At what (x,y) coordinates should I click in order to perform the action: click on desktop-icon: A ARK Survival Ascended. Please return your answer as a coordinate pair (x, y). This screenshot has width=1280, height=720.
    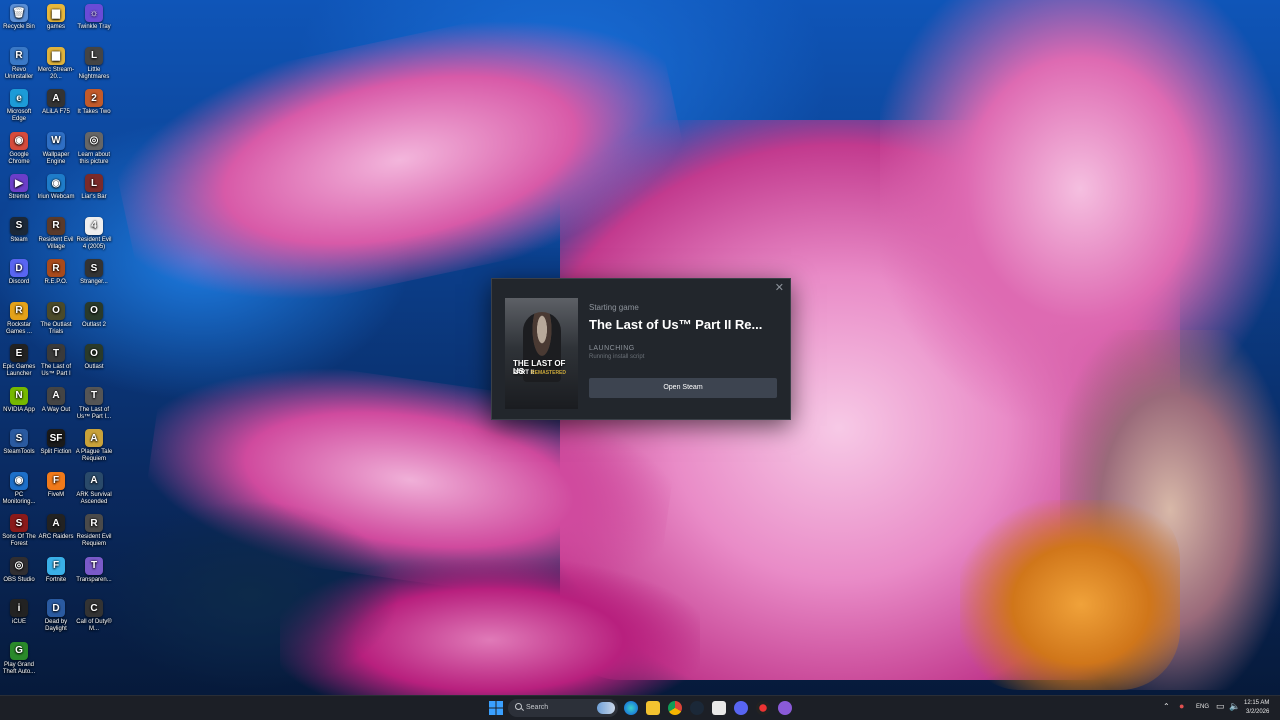
    Looking at the image, I should click on (94, 487).